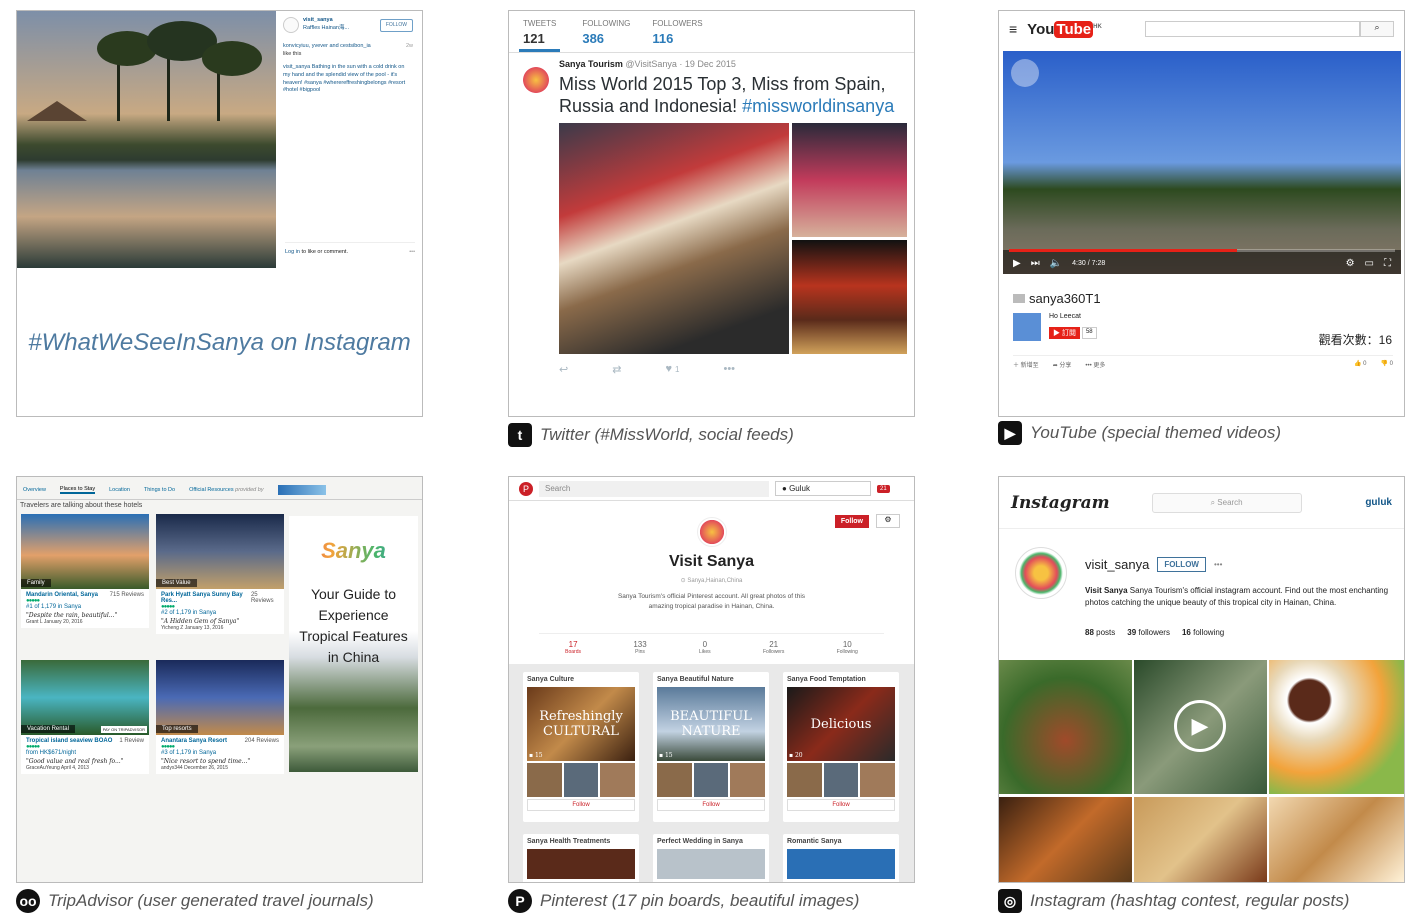  I want to click on stat-item: 10 Following, so click(847, 647).